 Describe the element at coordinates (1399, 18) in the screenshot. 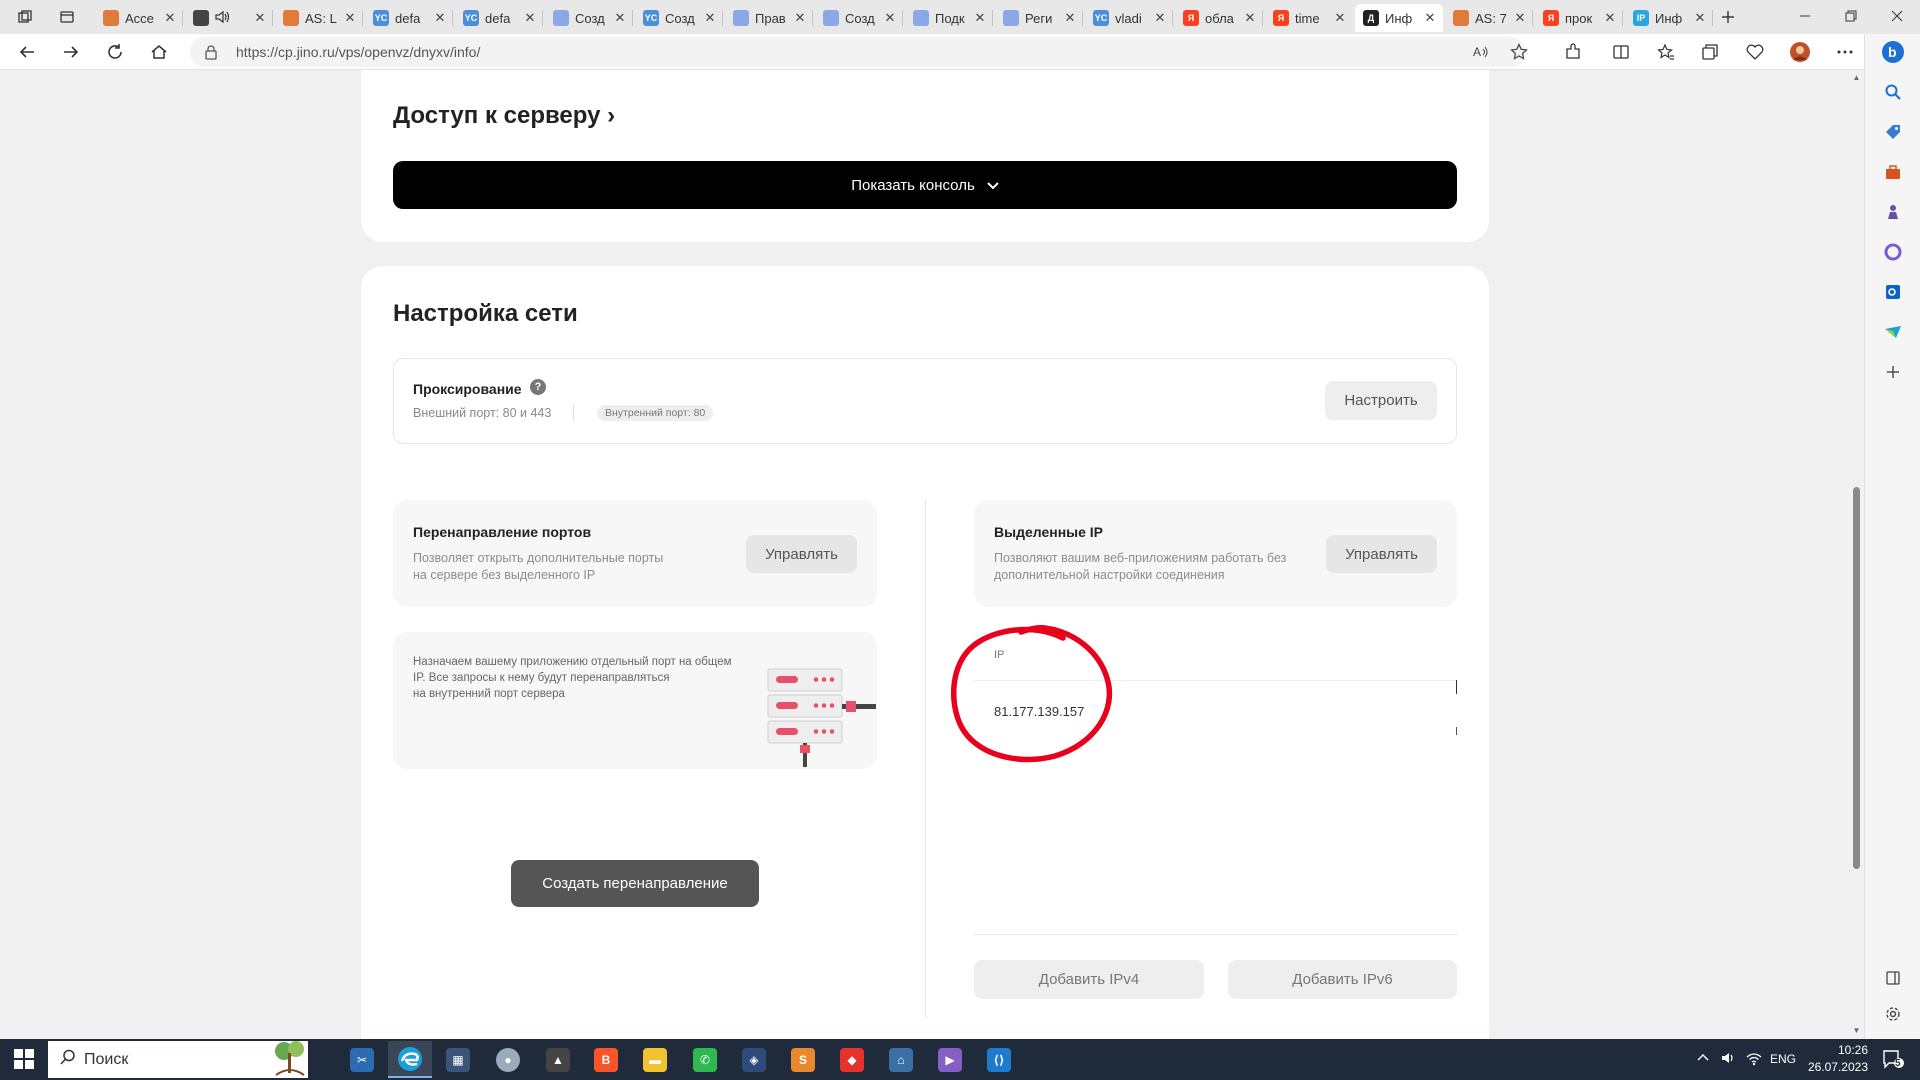

I see `browser-tab: Д Инф ✕` at that location.